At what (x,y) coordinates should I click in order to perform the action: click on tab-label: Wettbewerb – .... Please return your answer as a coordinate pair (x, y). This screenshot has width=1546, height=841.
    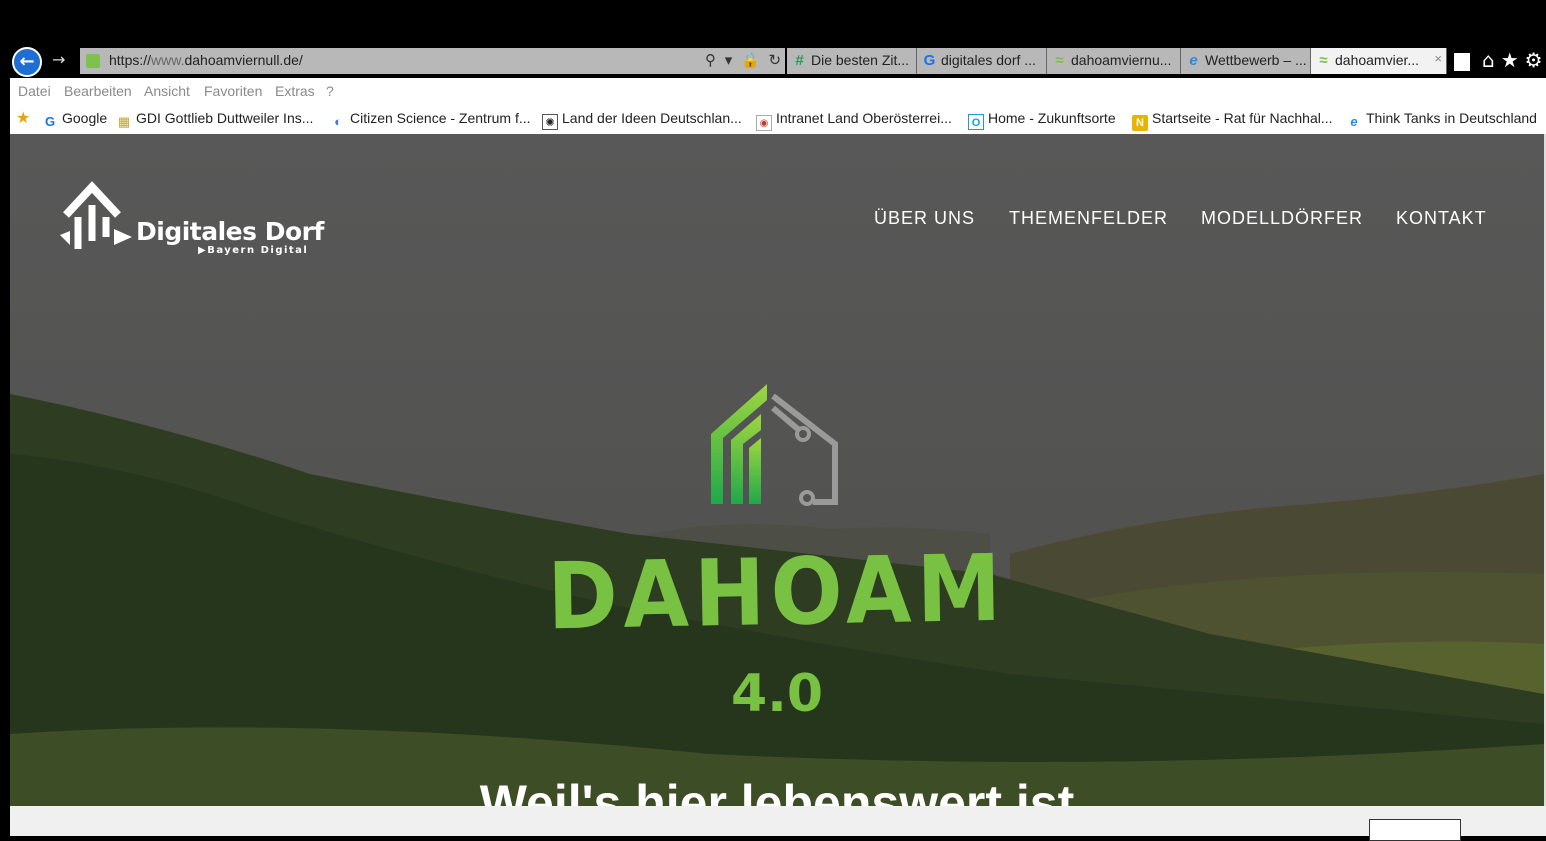
    Looking at the image, I should click on (1256, 60).